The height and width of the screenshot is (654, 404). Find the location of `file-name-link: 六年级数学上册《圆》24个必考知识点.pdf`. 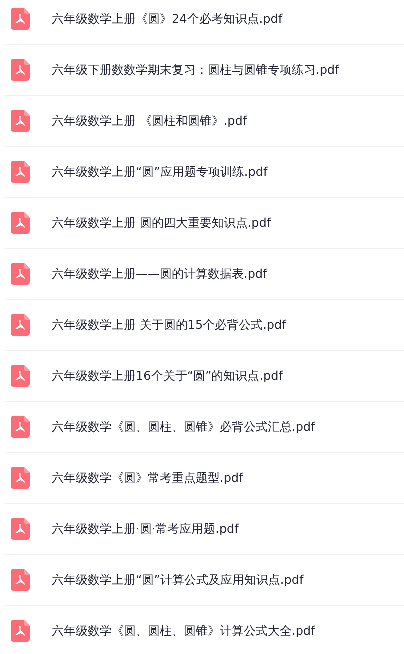

file-name-link: 六年级数学上册《圆》24个必考知识点.pdf is located at coordinates (167, 19).